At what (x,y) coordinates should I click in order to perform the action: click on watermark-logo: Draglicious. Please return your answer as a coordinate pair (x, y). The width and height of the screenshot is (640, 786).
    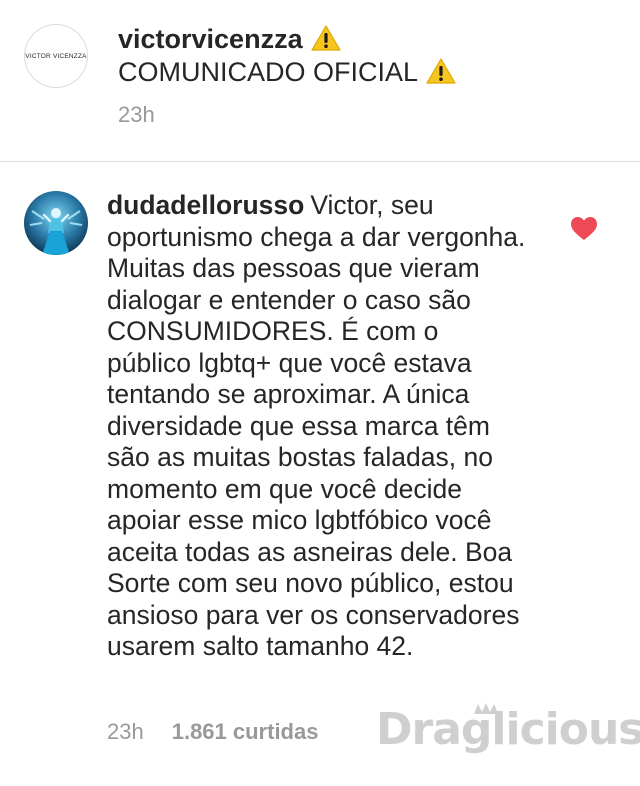
    Looking at the image, I should click on (508, 740).